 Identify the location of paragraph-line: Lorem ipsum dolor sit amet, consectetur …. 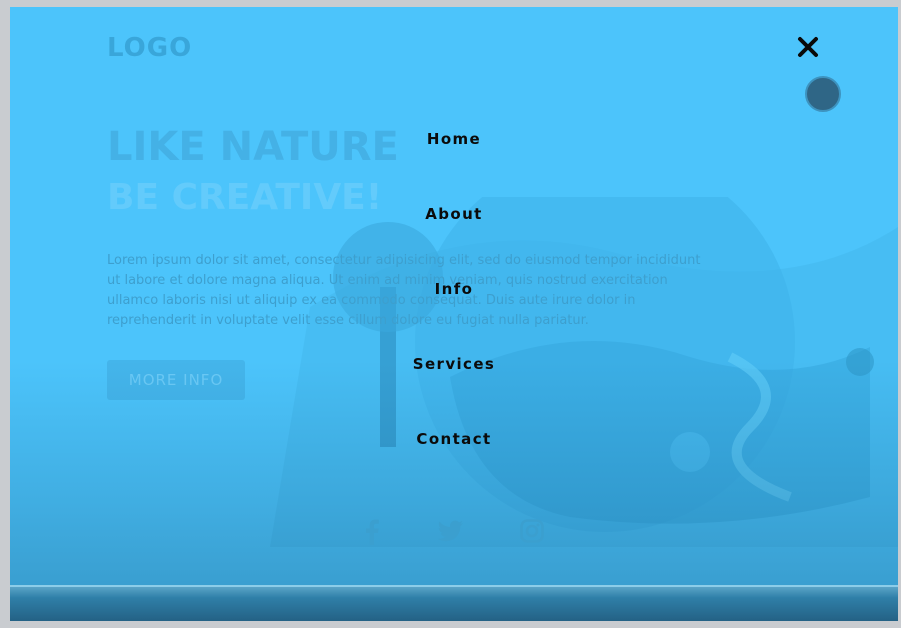
(404, 260).